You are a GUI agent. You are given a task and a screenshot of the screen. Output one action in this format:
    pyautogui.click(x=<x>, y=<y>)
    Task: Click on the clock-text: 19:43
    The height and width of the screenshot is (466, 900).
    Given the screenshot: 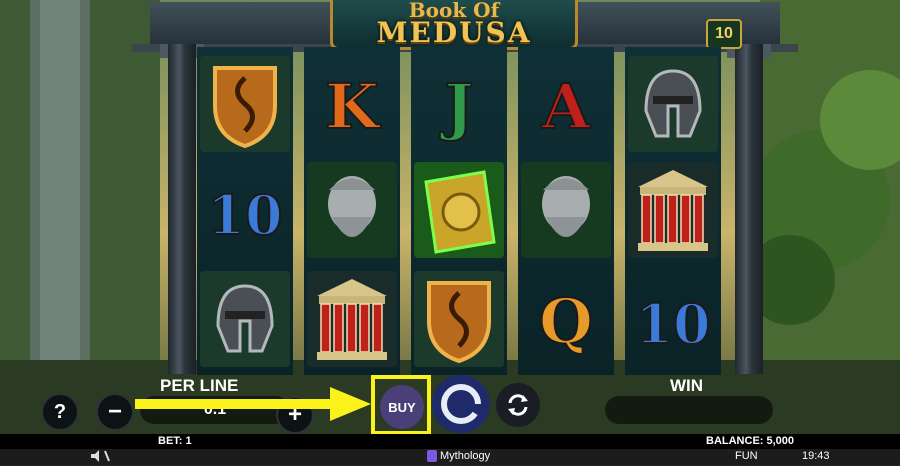 What is the action you would take?
    pyautogui.click(x=816, y=456)
    